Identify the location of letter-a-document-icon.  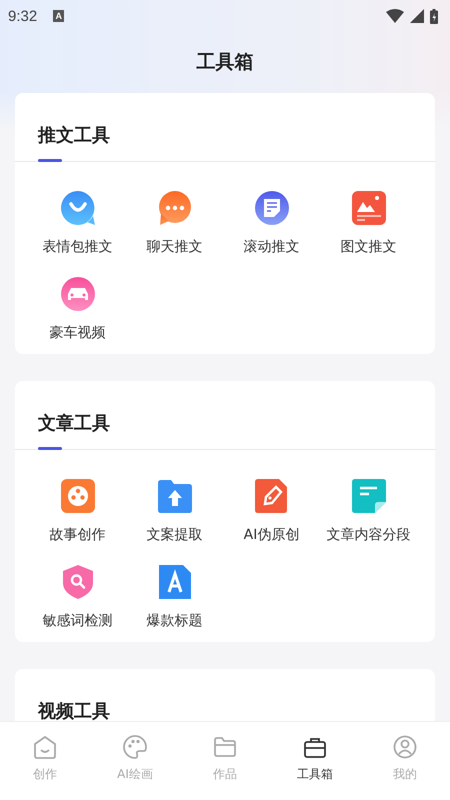
(174, 582).